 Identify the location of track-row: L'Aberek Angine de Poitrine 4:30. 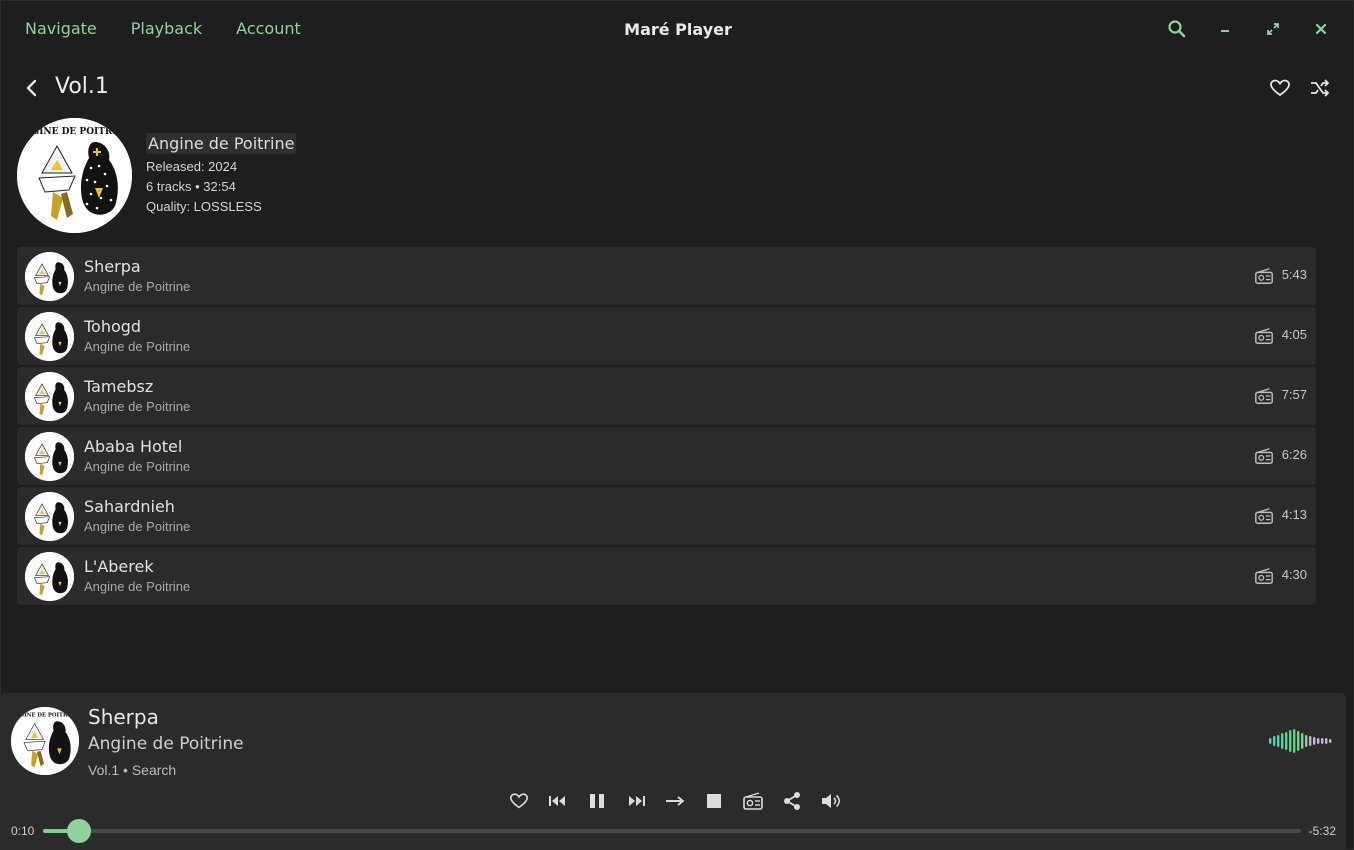
(666, 576).